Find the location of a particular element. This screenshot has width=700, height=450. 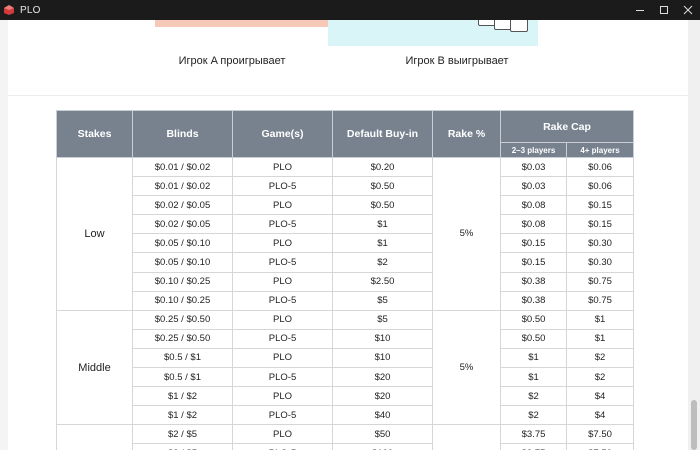

cell-cap-4-plus: $0.30 is located at coordinates (600, 262).